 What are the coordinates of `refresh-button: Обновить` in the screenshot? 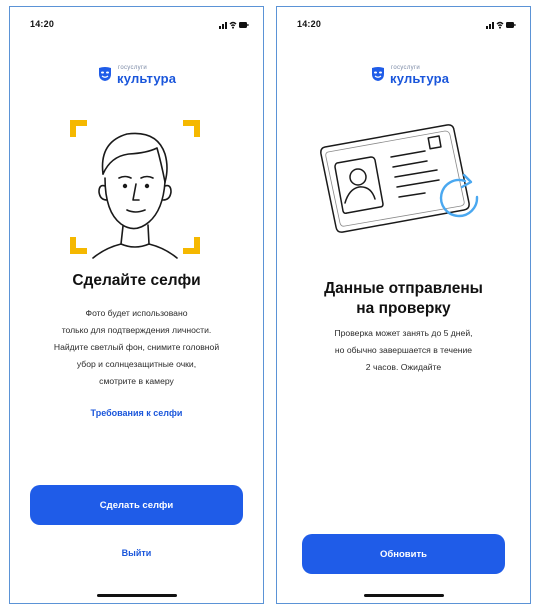 It's located at (403, 554).